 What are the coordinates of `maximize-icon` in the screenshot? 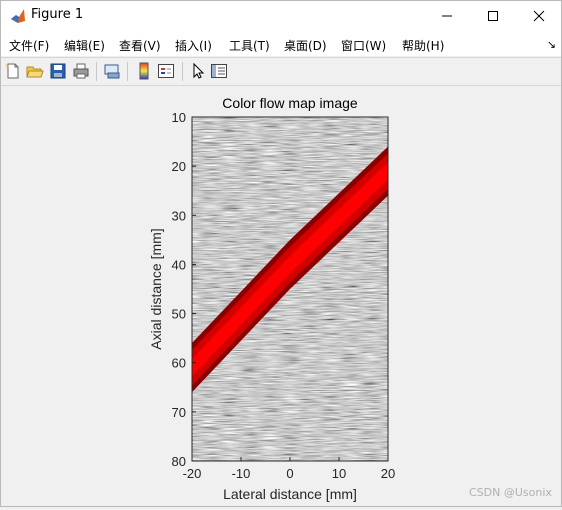 It's located at (493, 16).